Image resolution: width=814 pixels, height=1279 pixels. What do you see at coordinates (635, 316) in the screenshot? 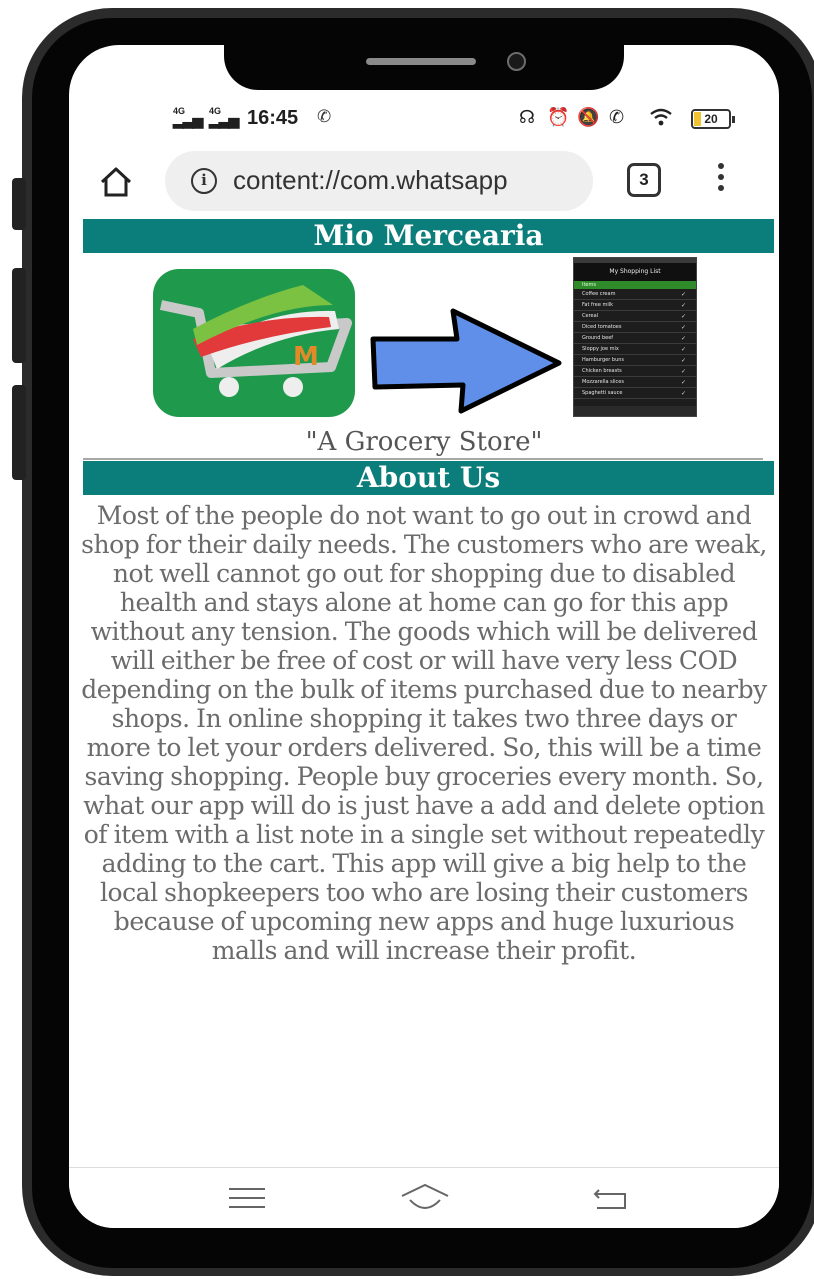
I see `list-item: Cereal ✓` at bounding box center [635, 316].